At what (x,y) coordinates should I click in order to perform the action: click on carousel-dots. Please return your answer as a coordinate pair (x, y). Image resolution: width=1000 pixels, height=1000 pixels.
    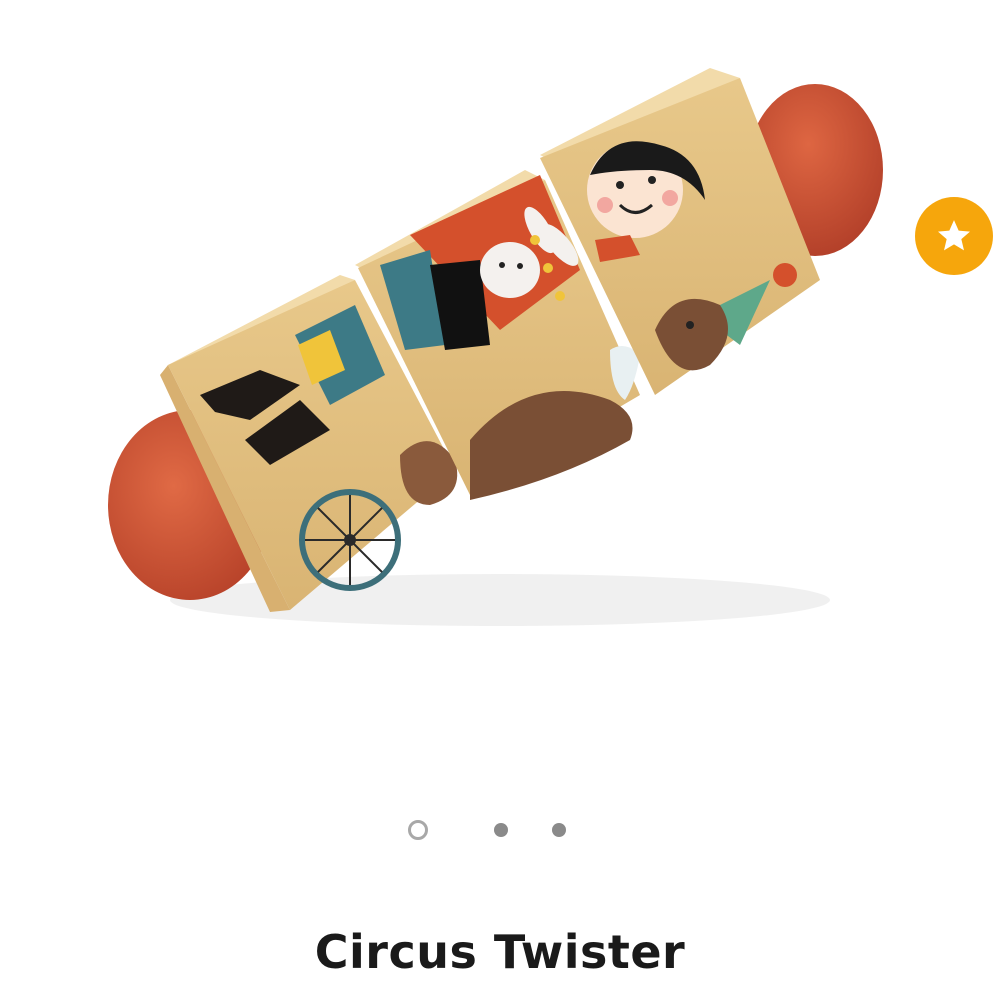
    Looking at the image, I should click on (500, 830).